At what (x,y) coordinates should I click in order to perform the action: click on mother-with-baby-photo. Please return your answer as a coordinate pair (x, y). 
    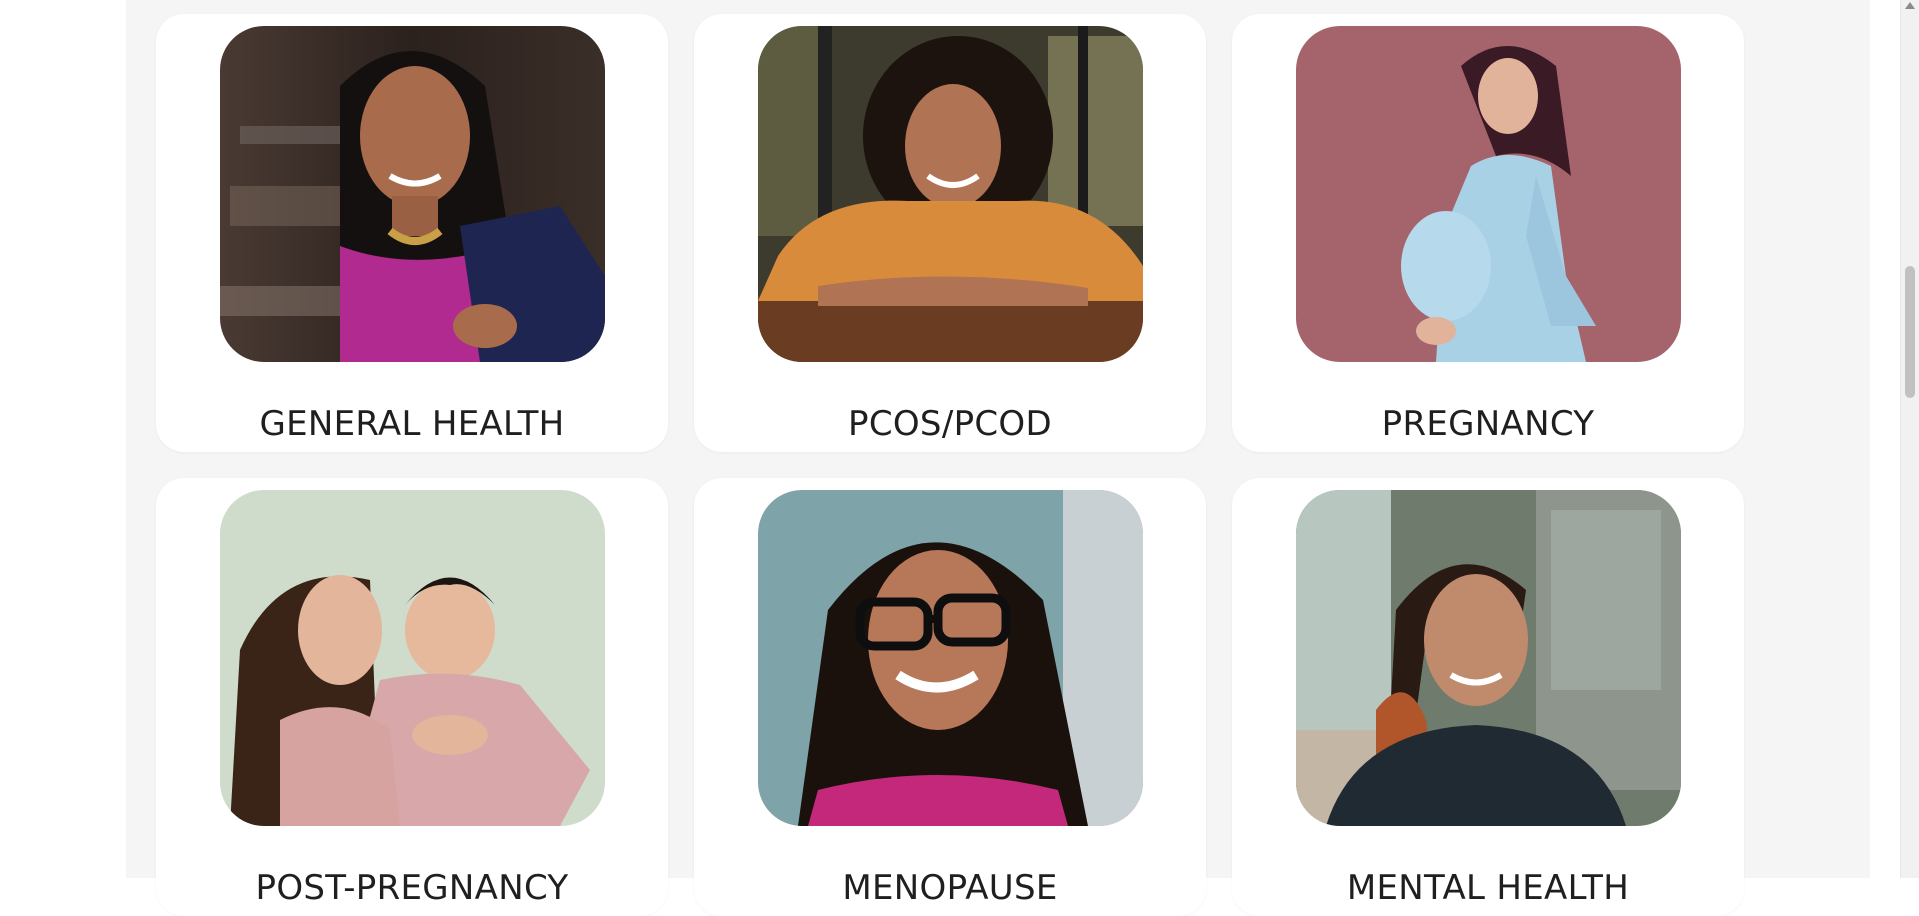
    Looking at the image, I should click on (412, 658).